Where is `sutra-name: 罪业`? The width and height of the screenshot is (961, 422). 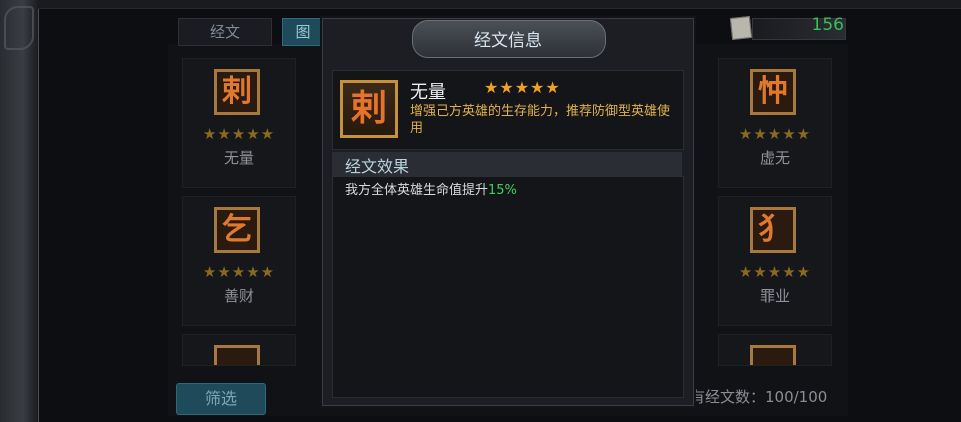 sutra-name: 罪业 is located at coordinates (774, 296).